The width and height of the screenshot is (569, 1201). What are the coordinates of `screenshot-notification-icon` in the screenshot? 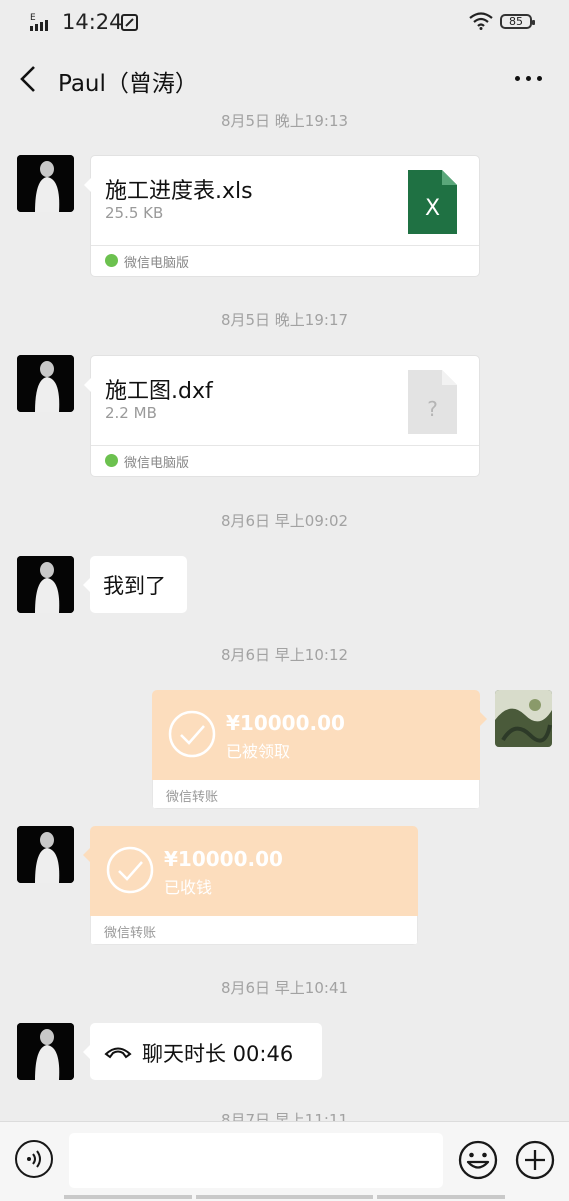 It's located at (129, 22).